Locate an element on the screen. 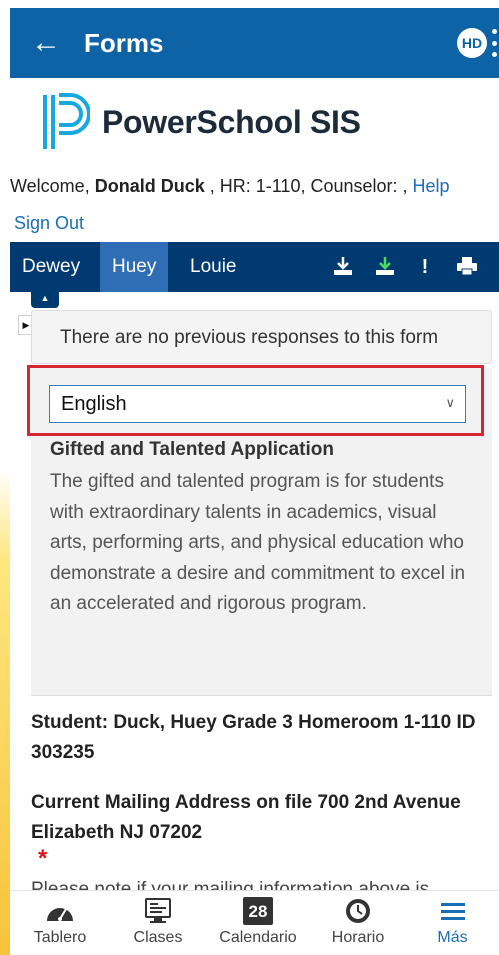 The width and height of the screenshot is (499, 955). bottom-navigation: Tablero Clases 28 Calendario Horario Más is located at coordinates (254, 922).